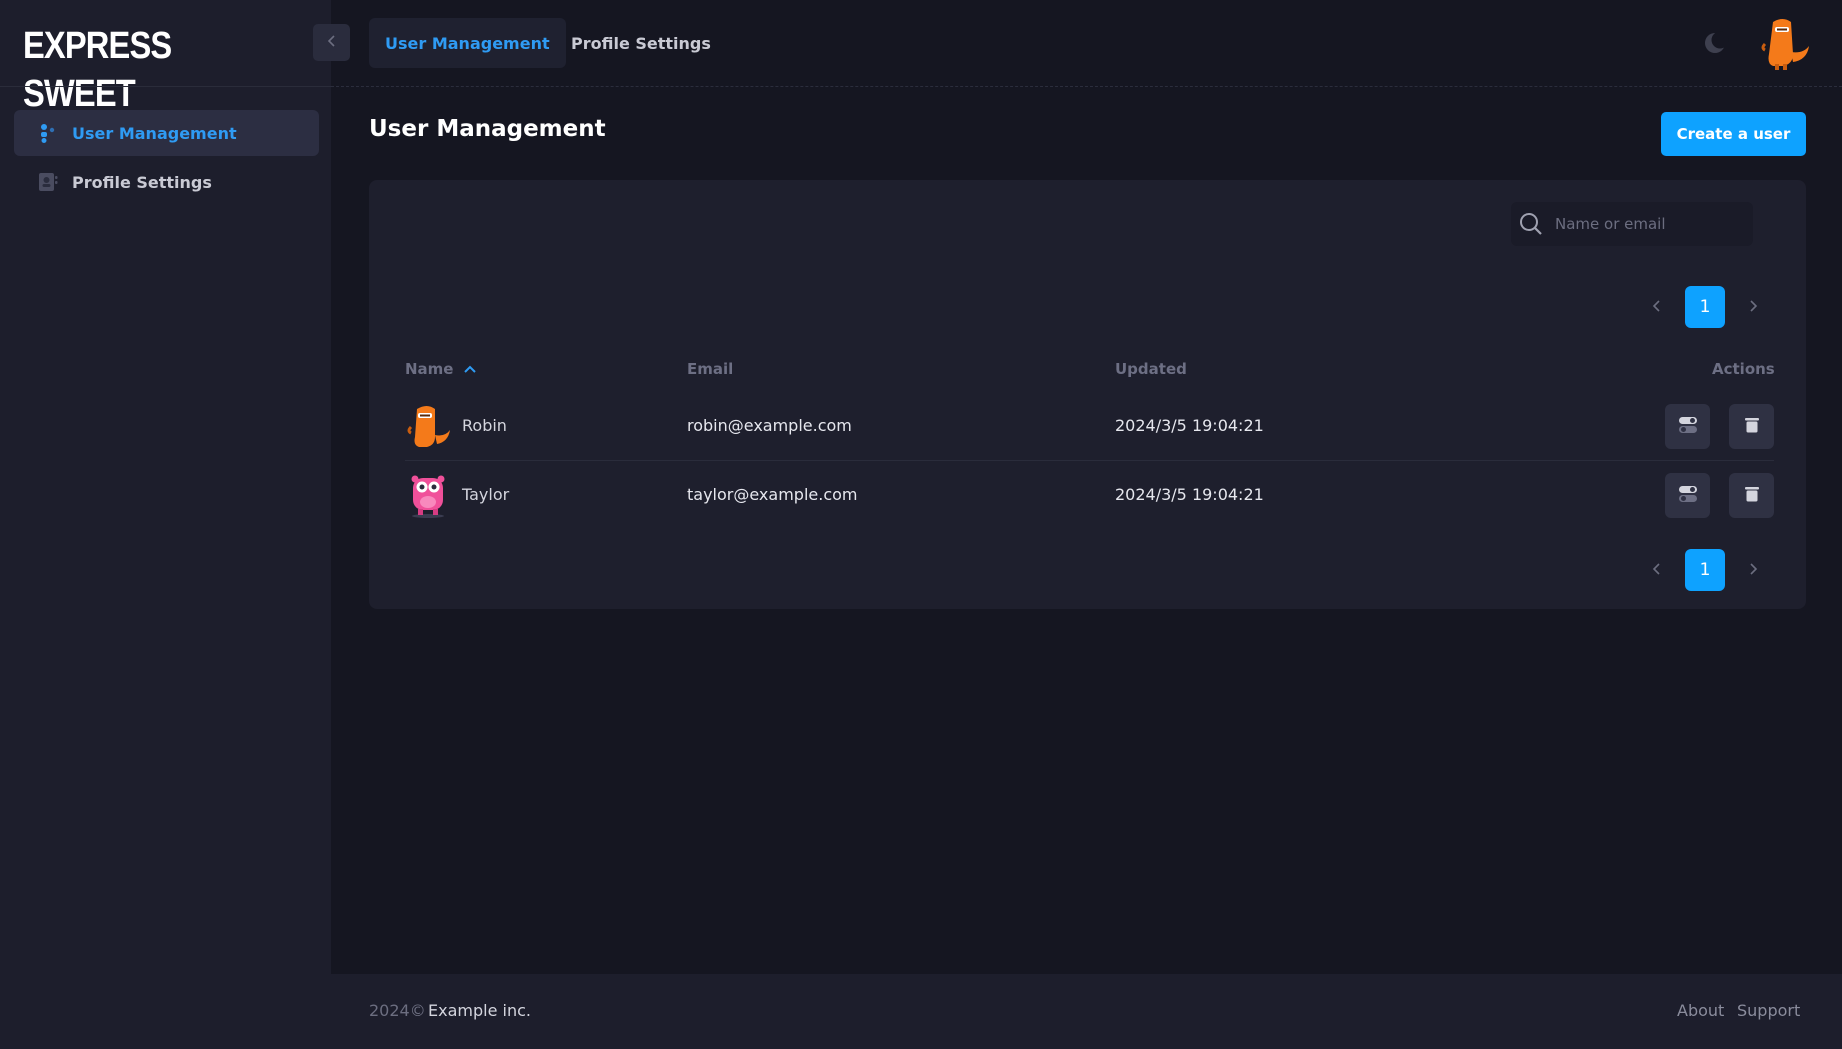  I want to click on pagination-top: 1, so click(1705, 307).